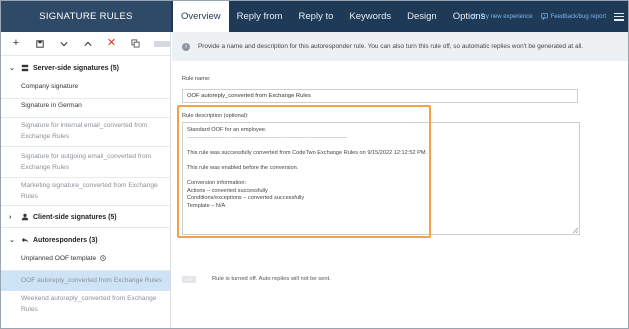  What do you see at coordinates (10, 217) in the screenshot?
I see `chevron-right-icon: ›` at bounding box center [10, 217].